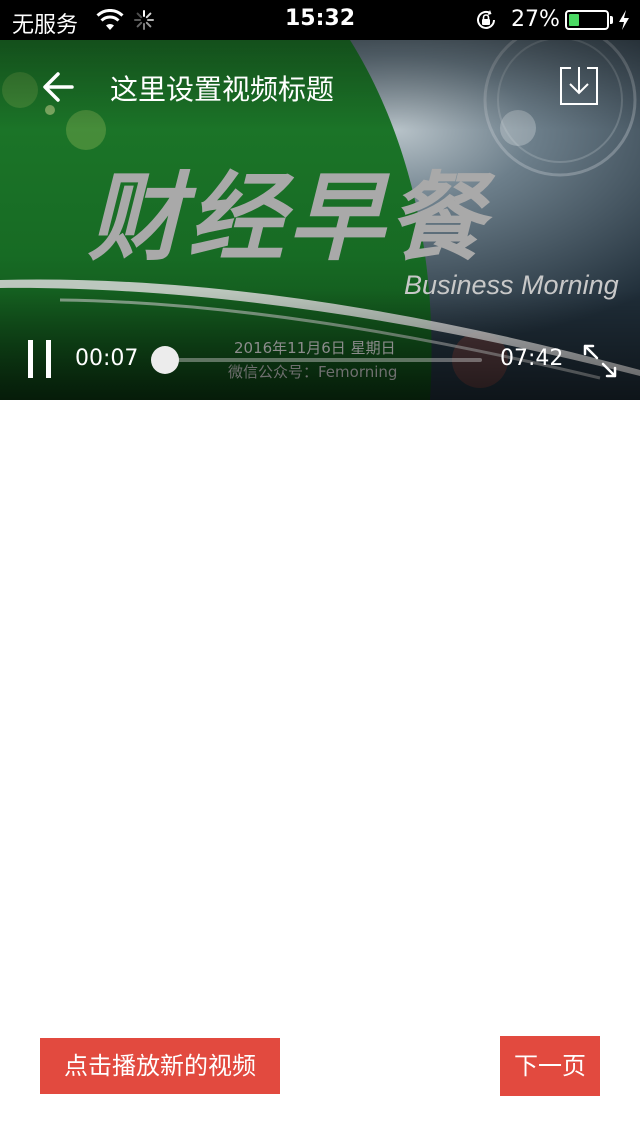  I want to click on battery-percent: 27%, so click(535, 19).